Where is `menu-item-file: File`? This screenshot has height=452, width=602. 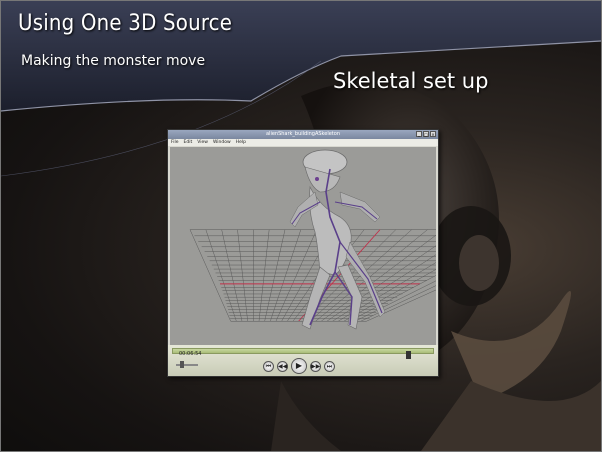 menu-item-file: File is located at coordinates (175, 142).